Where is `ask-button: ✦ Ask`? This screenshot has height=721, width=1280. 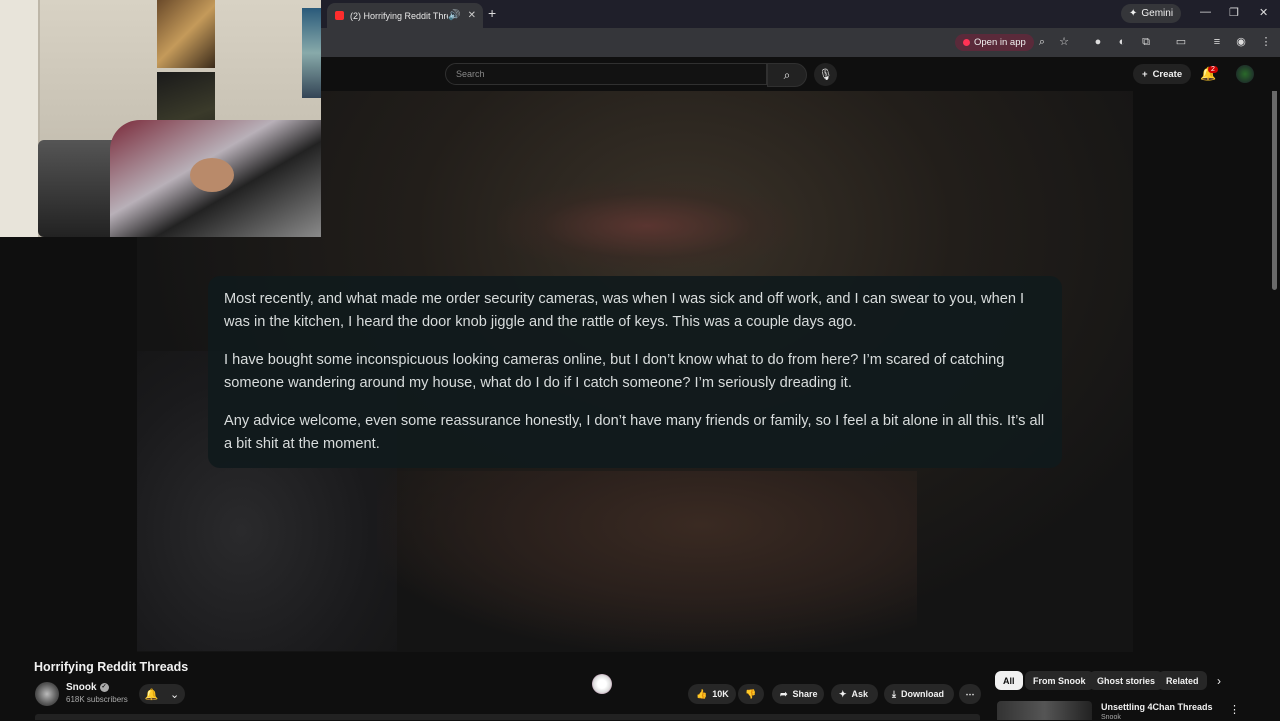 ask-button: ✦ Ask is located at coordinates (854, 694).